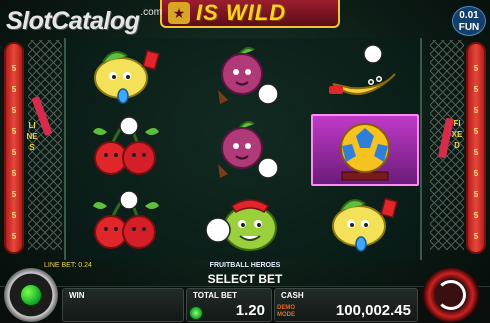 The height and width of the screenshot is (323, 490). Describe the element at coordinates (457, 134) in the screenshot. I see `fixed-label: FIXED` at that location.